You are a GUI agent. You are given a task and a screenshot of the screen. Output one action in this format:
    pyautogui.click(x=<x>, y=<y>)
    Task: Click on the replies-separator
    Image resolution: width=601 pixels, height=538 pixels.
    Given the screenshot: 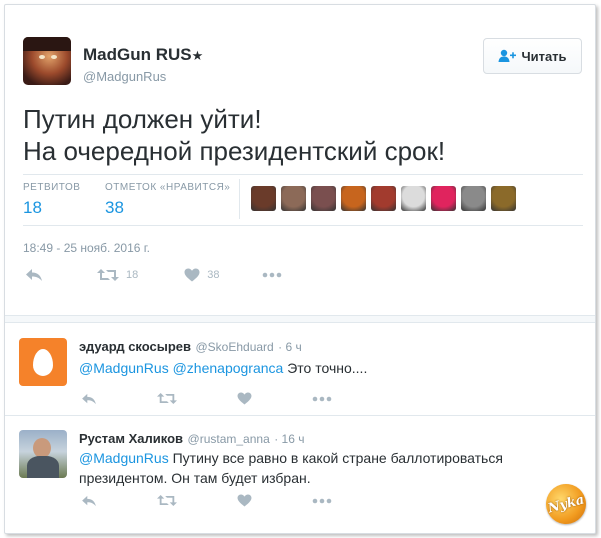 What is the action you would take?
    pyautogui.click(x=300, y=319)
    